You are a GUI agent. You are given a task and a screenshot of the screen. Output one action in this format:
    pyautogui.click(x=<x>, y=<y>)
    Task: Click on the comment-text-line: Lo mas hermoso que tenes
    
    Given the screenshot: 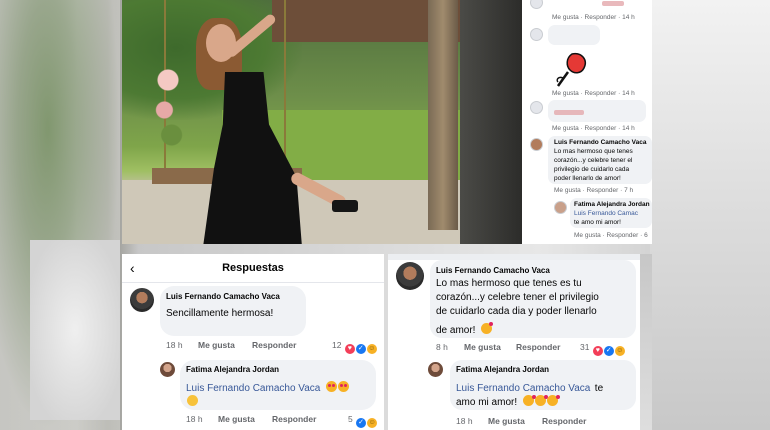 What is the action you would take?
    pyautogui.click(x=593, y=151)
    